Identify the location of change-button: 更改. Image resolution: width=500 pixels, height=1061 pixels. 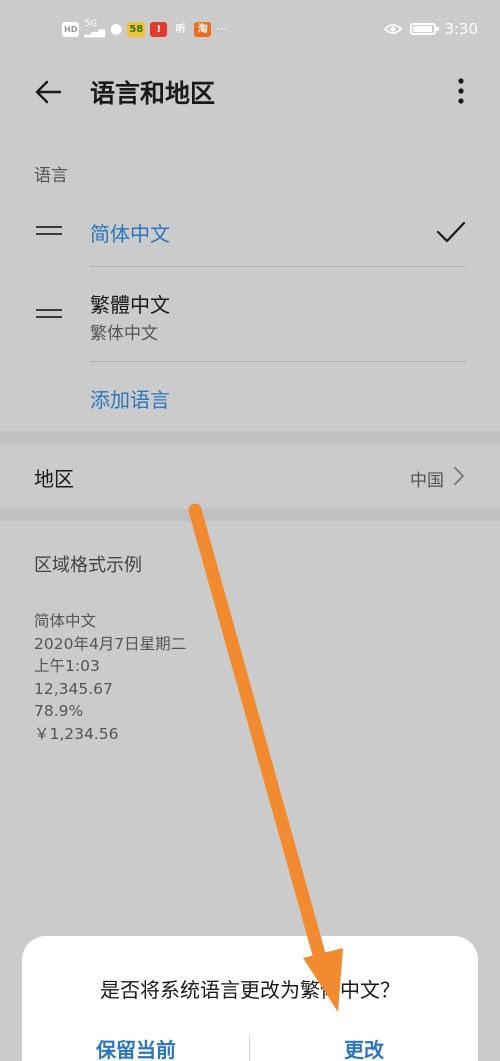
(364, 1047).